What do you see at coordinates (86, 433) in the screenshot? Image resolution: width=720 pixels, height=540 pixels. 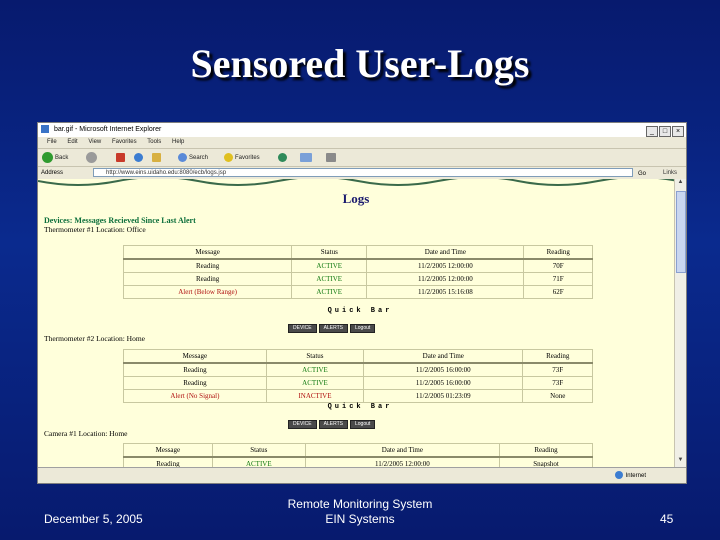 I see `section-header: Camera #1 Location: Home` at bounding box center [86, 433].